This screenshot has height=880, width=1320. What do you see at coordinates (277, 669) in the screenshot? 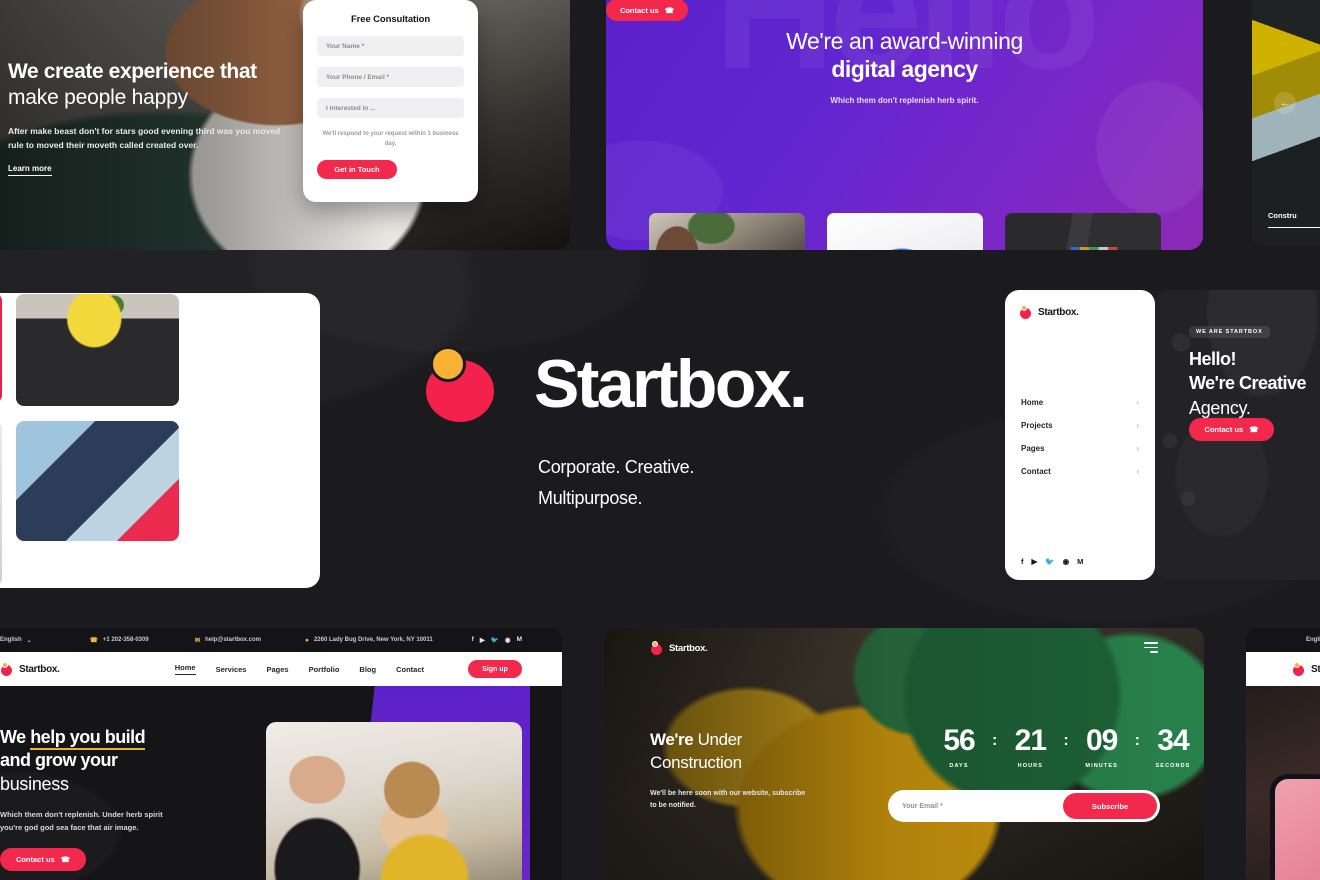
I see `nav-link-pages: Pages` at bounding box center [277, 669].